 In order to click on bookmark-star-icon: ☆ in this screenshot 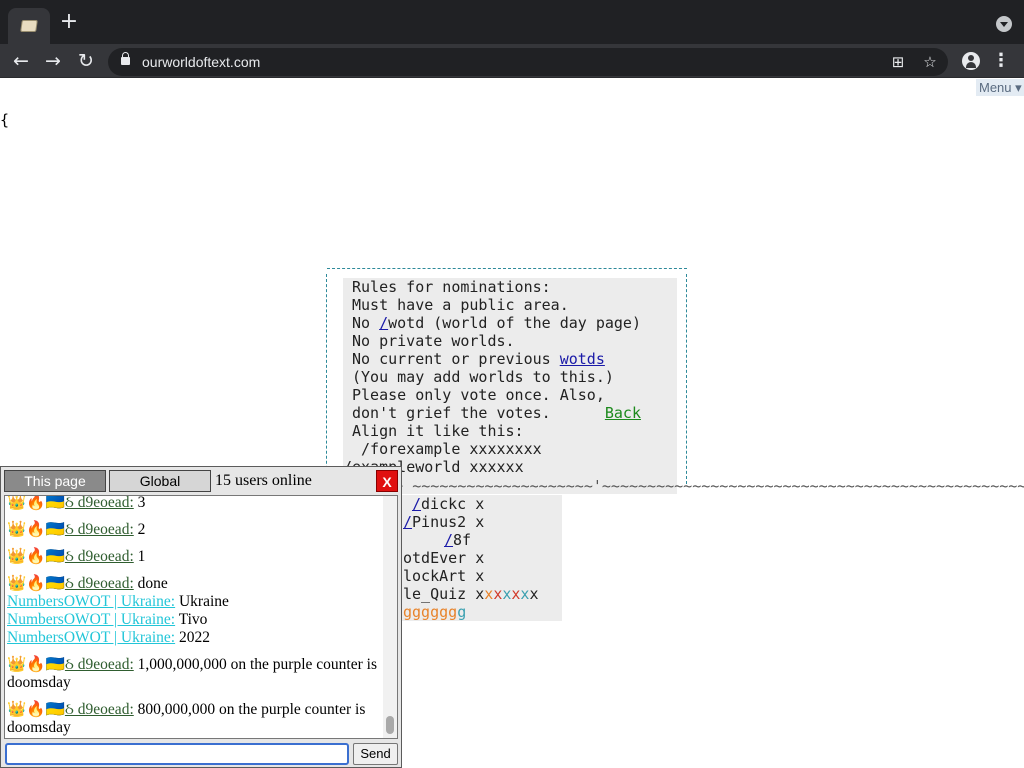, I will do `click(930, 62)`.